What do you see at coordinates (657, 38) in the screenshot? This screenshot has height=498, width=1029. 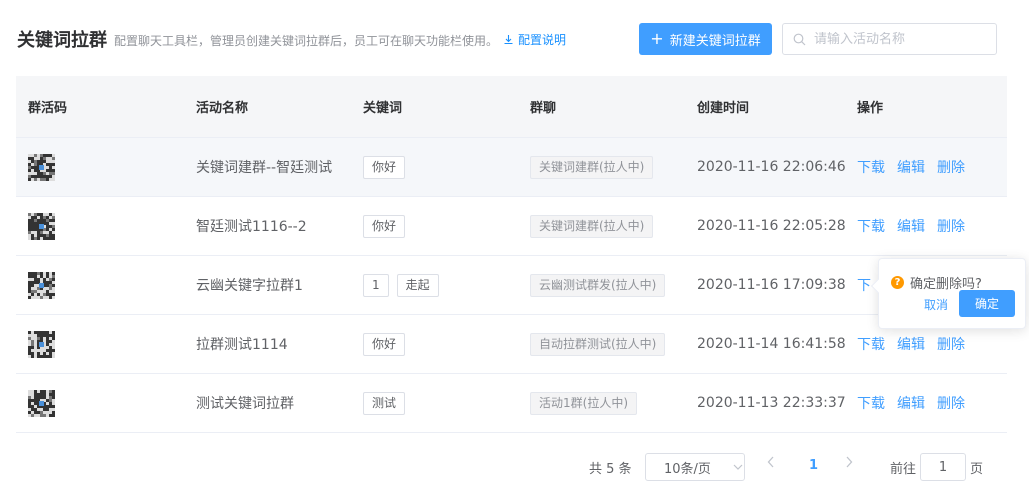 I see `plus-icon: +` at bounding box center [657, 38].